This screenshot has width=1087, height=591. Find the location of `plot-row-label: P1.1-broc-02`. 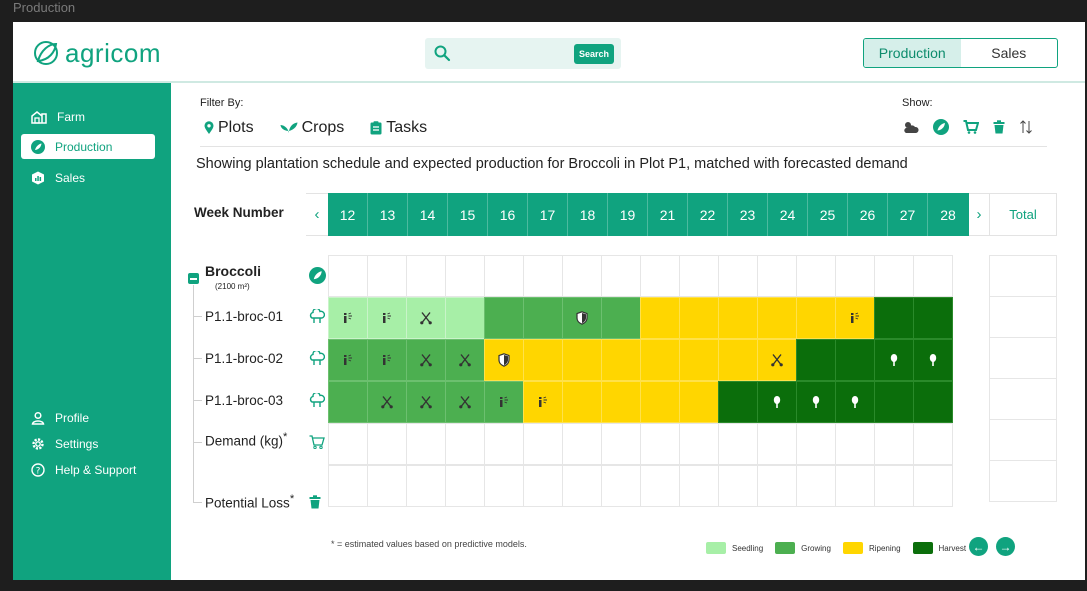

plot-row-label: P1.1-broc-02 is located at coordinates (244, 358).